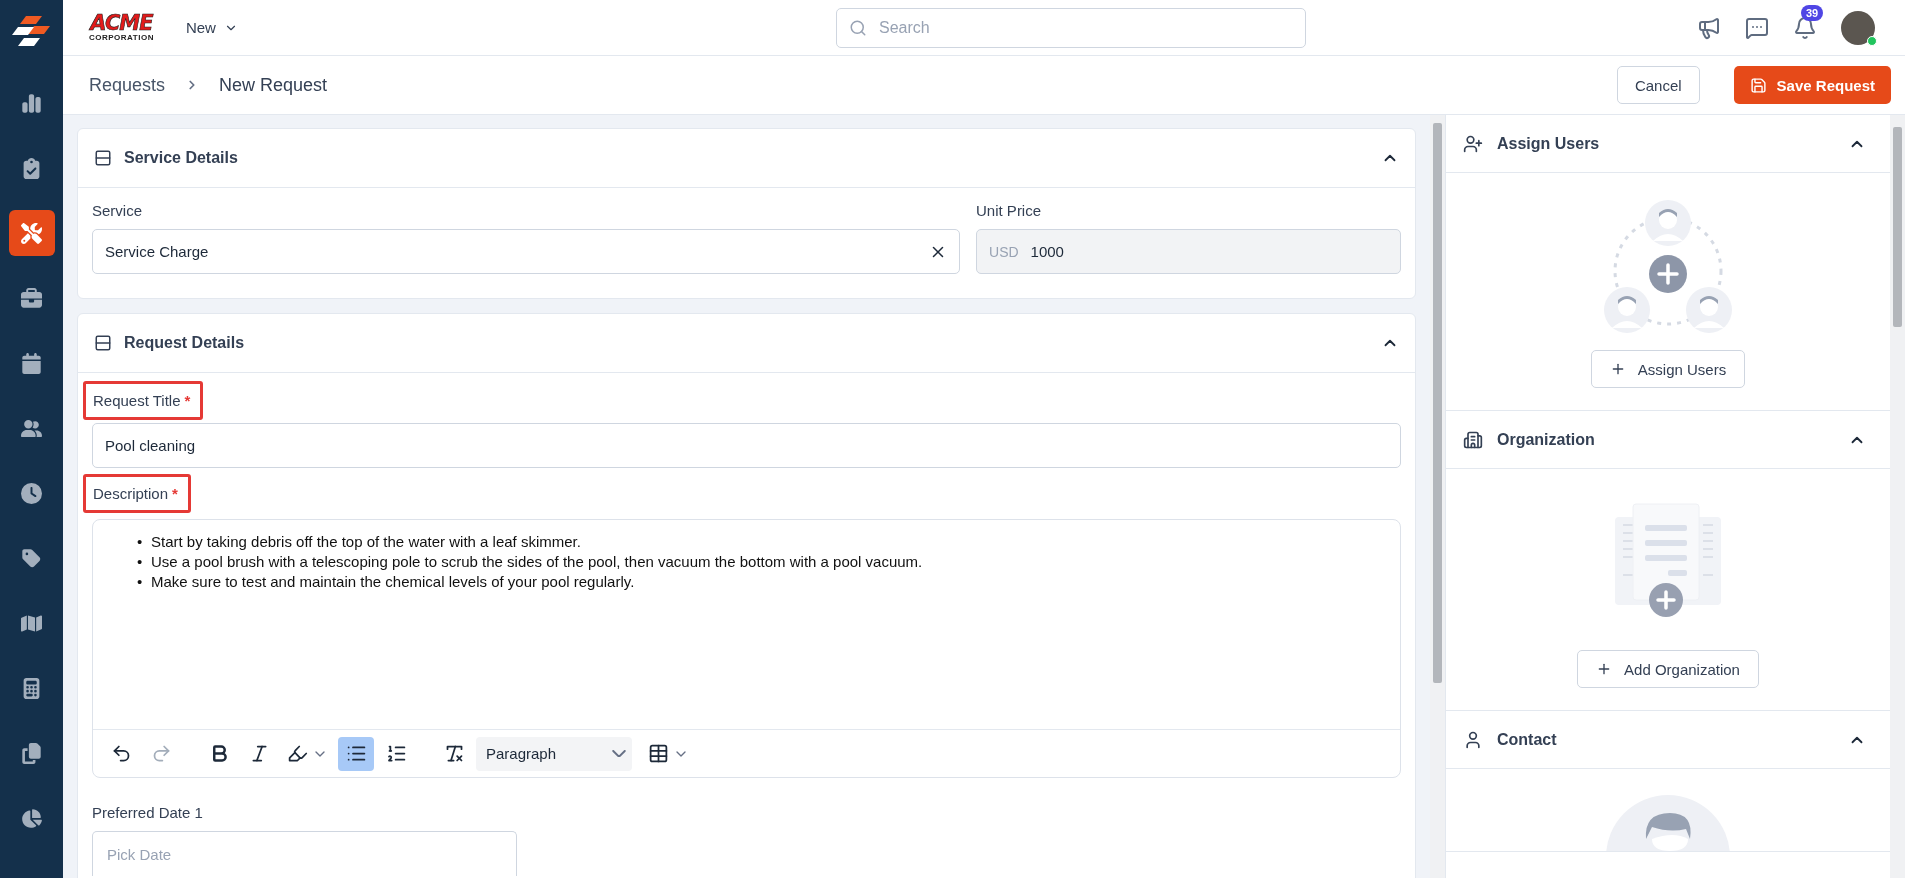 This screenshot has width=1905, height=878. Describe the element at coordinates (1758, 85) in the screenshot. I see `save-icon` at that location.